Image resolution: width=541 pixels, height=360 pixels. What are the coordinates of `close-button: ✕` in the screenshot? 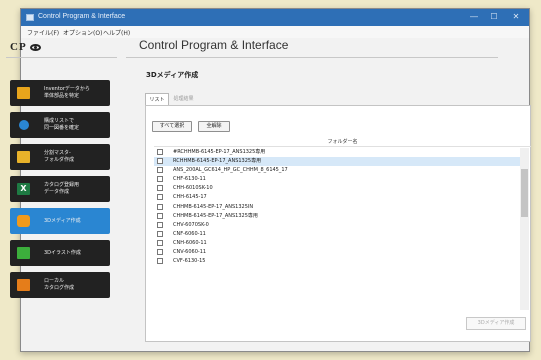 It's located at (516, 17).